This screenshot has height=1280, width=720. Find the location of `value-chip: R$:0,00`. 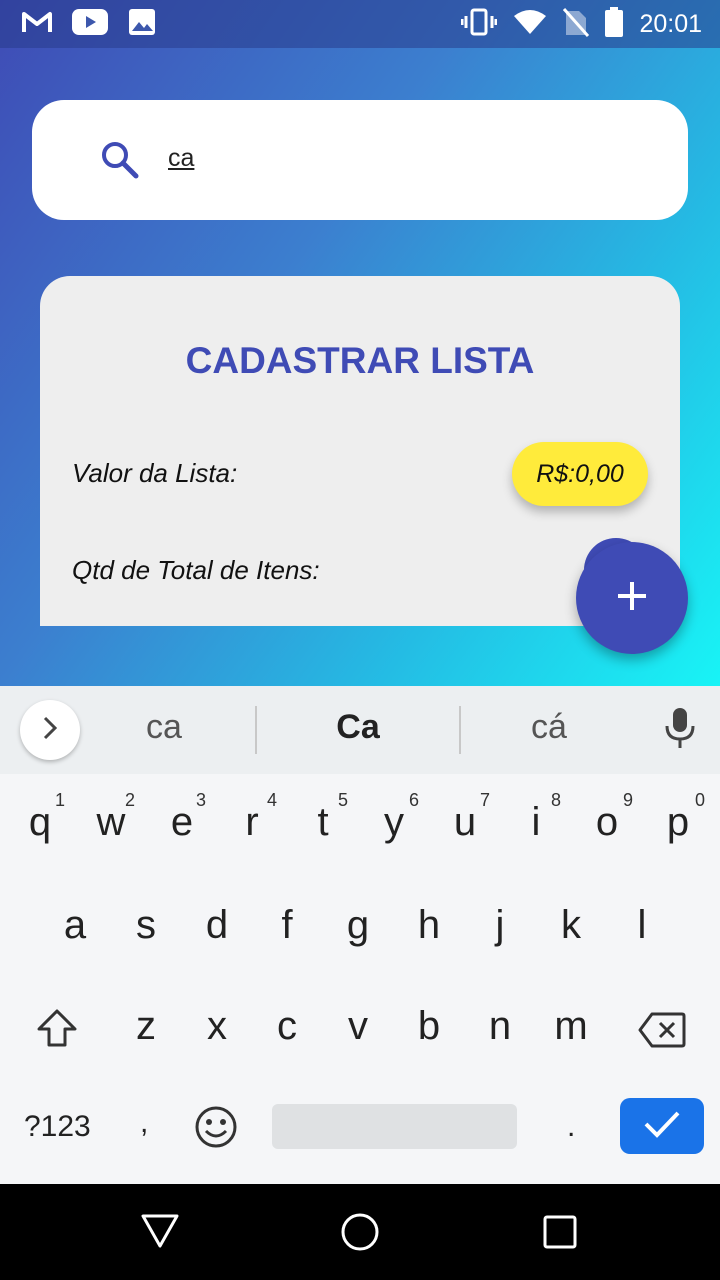

value-chip: R$:0,00 is located at coordinates (580, 474).